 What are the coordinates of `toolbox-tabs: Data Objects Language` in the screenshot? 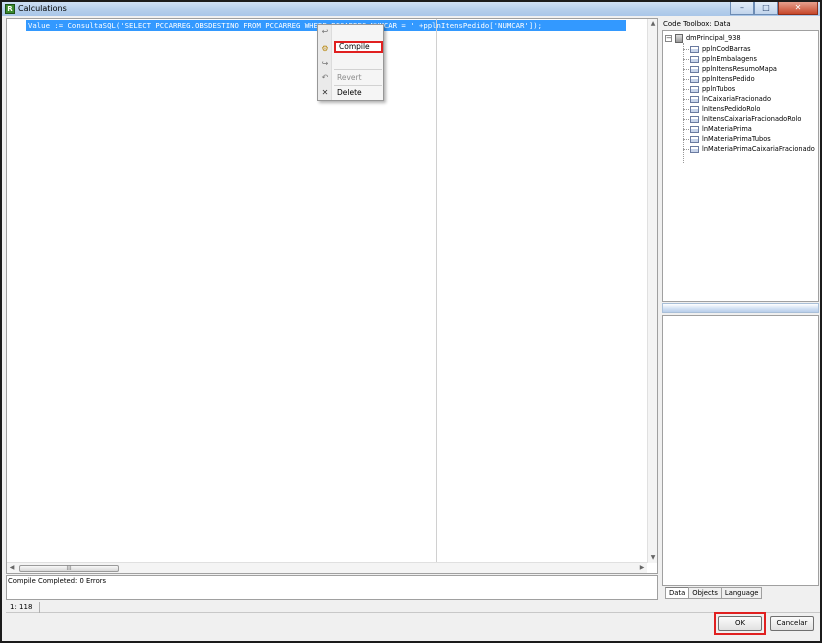 It's located at (714, 593).